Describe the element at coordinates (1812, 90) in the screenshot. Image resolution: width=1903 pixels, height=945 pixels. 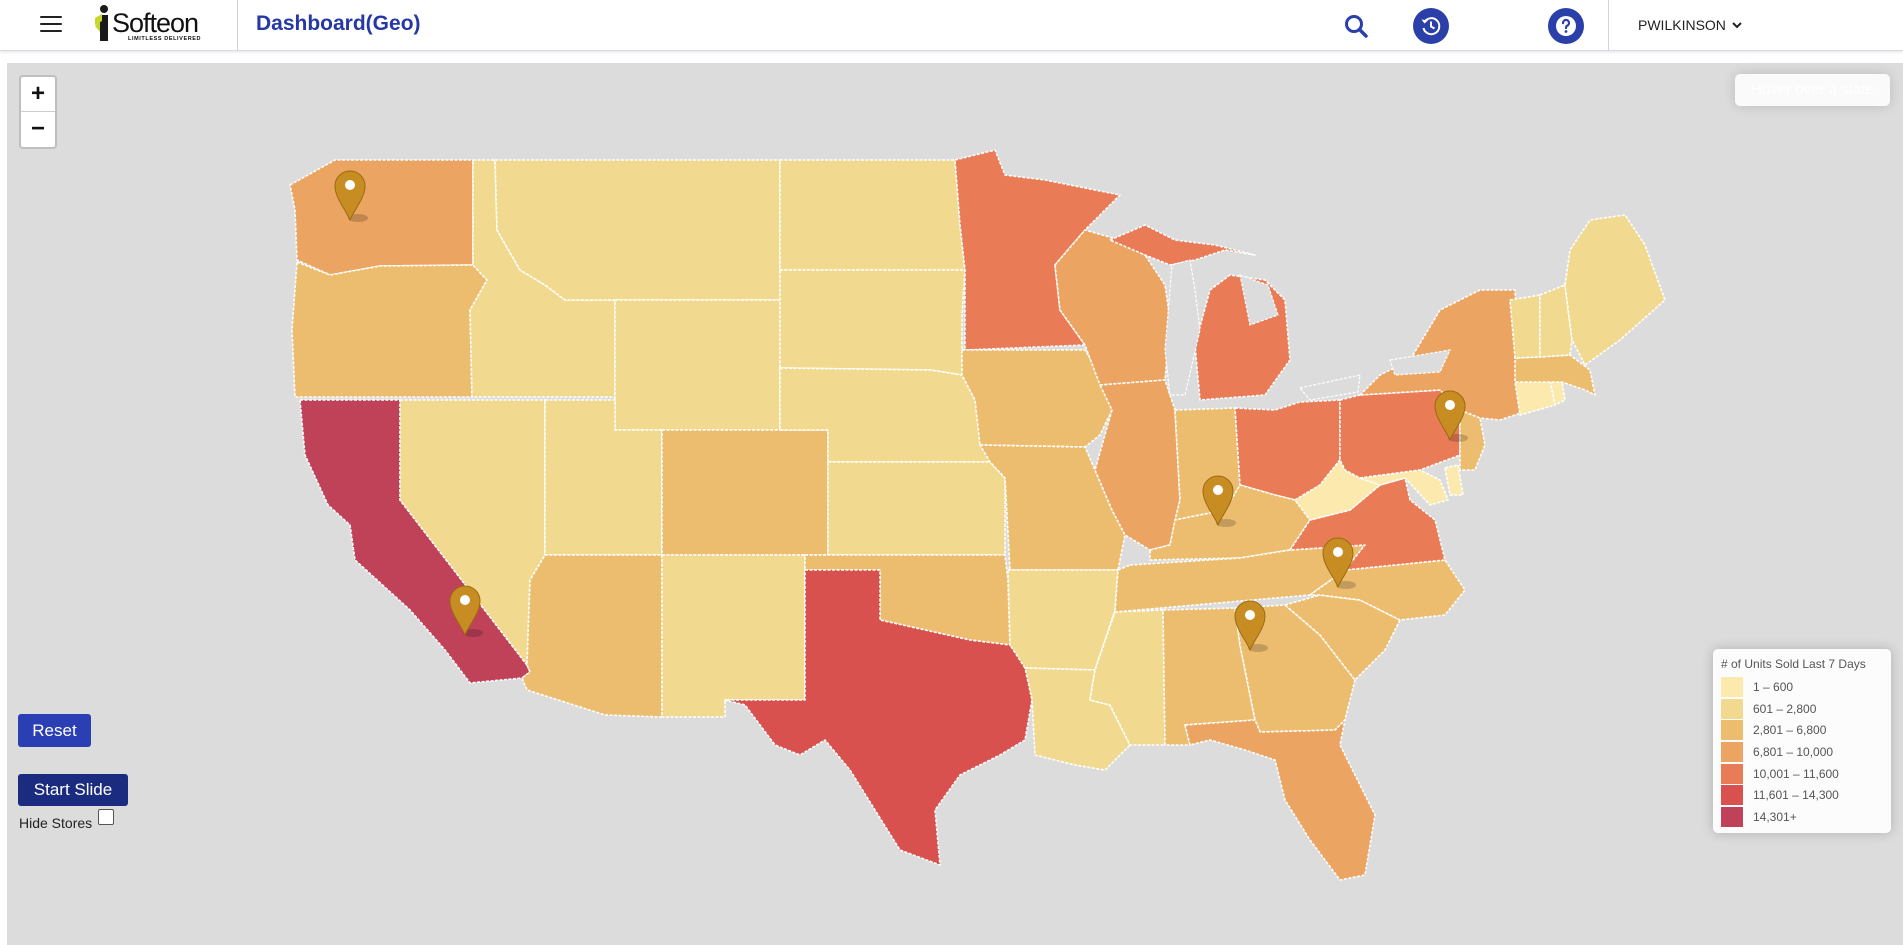
I see `hover-info-box: Hover over a state` at that location.